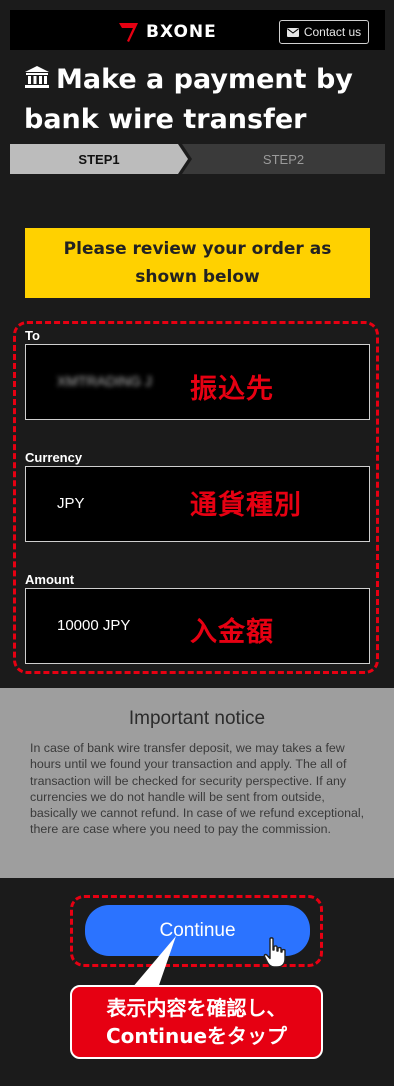 Image resolution: width=394 pixels, height=1086 pixels. Describe the element at coordinates (50, 579) in the screenshot. I see `amount-label: Amount` at that location.